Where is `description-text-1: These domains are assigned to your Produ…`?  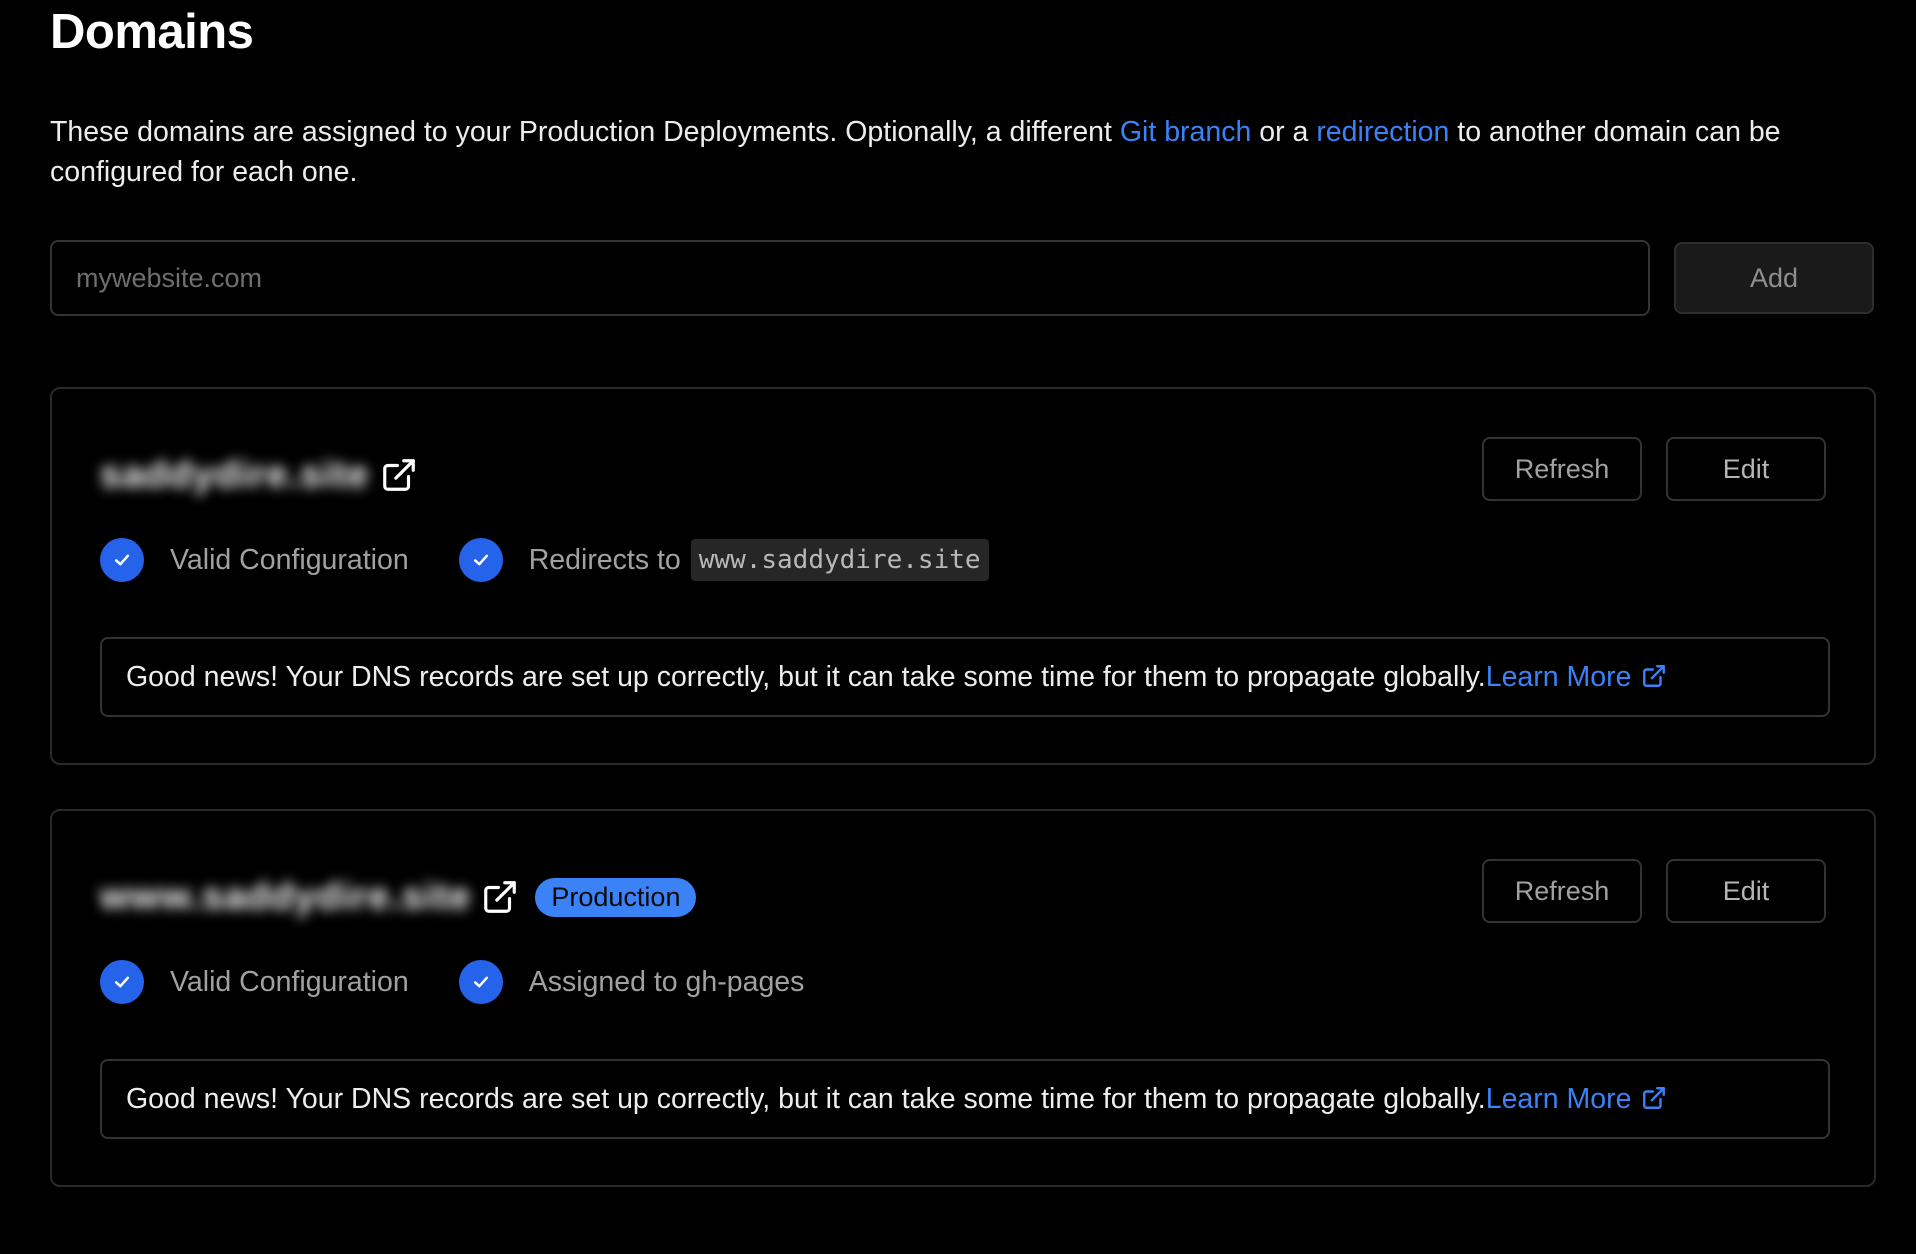 description-text-1: These domains are assigned to your Produ… is located at coordinates (585, 132).